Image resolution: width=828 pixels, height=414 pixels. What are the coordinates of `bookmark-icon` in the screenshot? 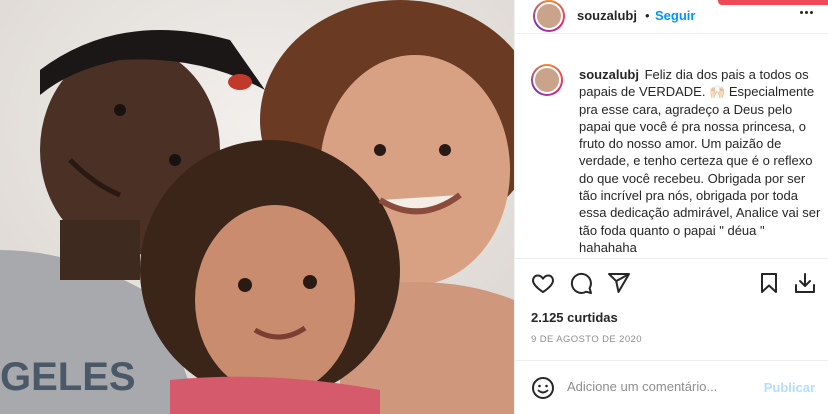 It's located at (769, 283).